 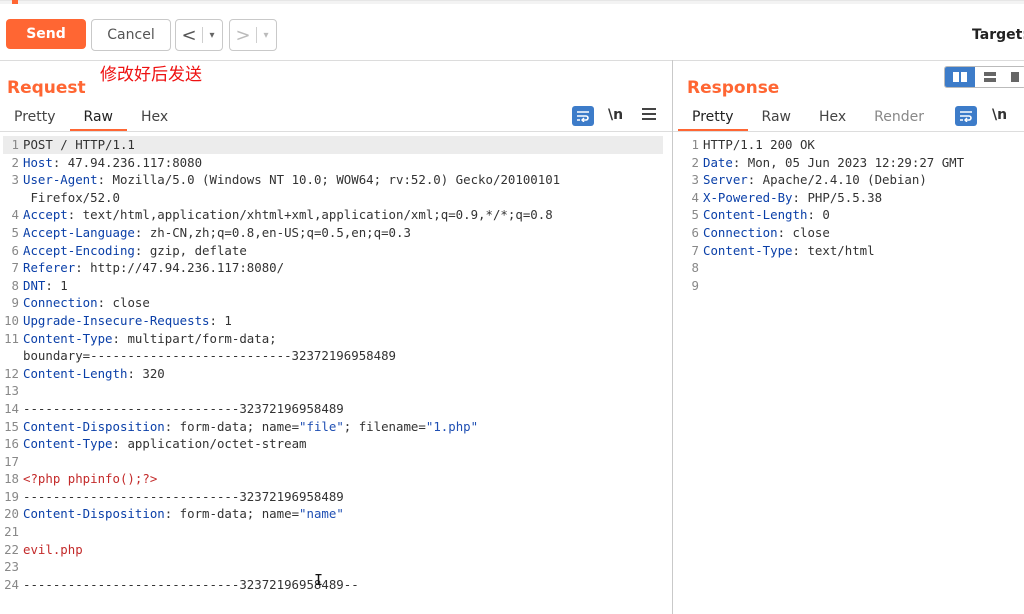 What do you see at coordinates (333, 567) in the screenshot?
I see `request-line: 23` at bounding box center [333, 567].